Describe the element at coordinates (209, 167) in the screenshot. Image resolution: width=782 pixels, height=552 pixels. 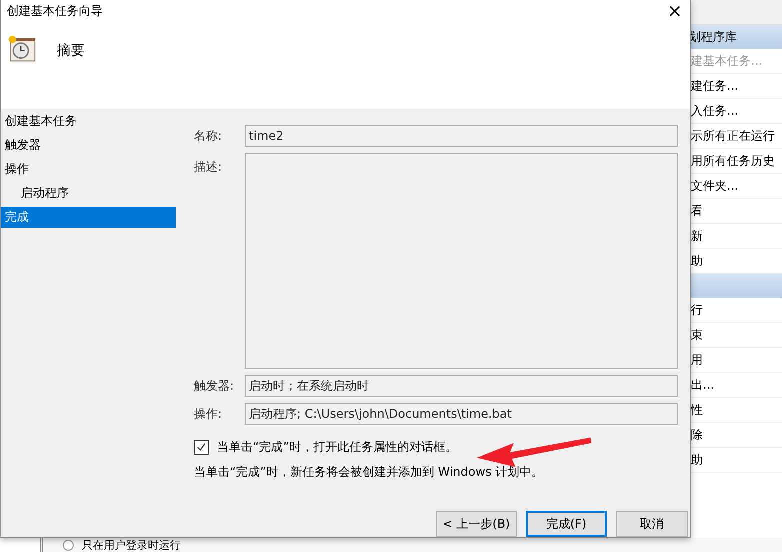
I see `field-label: 描述:` at that location.